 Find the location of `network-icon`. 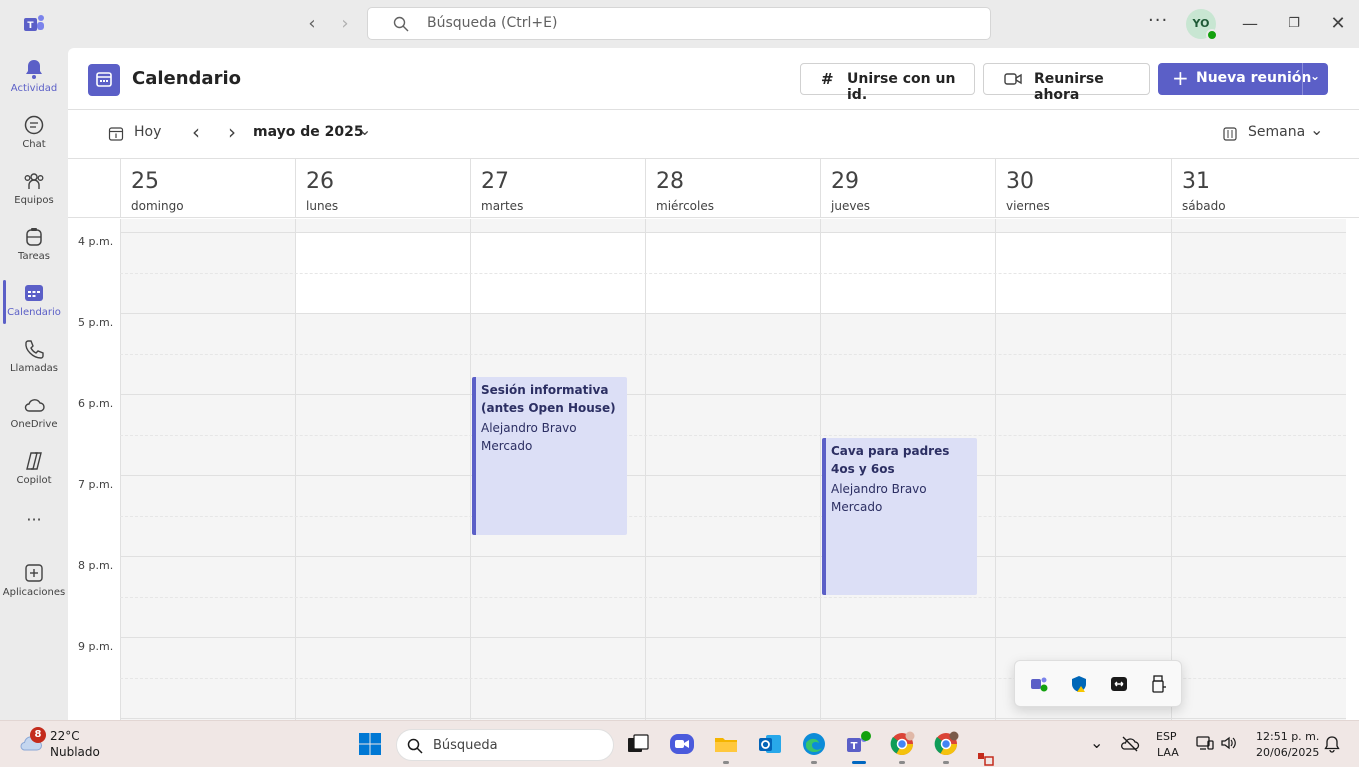

network-icon is located at coordinates (1205, 743).